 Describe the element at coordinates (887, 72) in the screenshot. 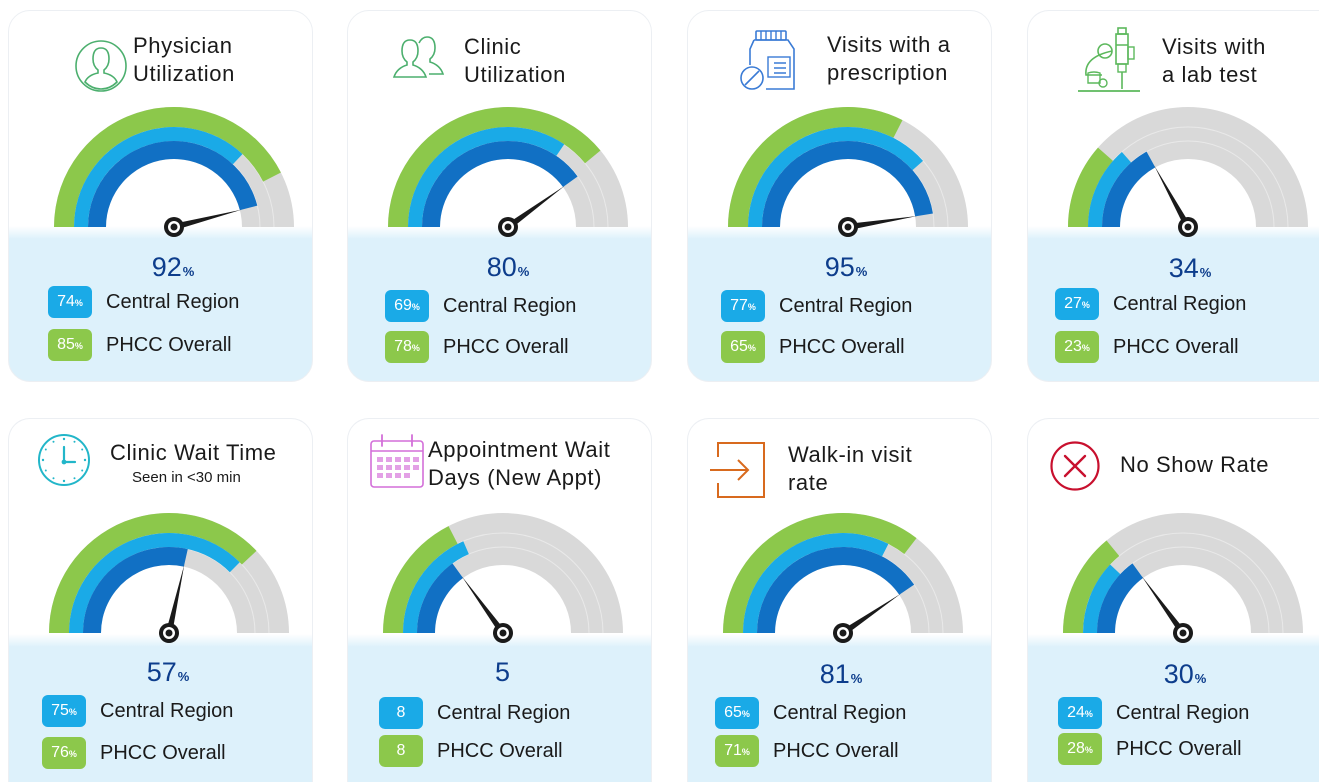

I see `title-line: prescription` at that location.